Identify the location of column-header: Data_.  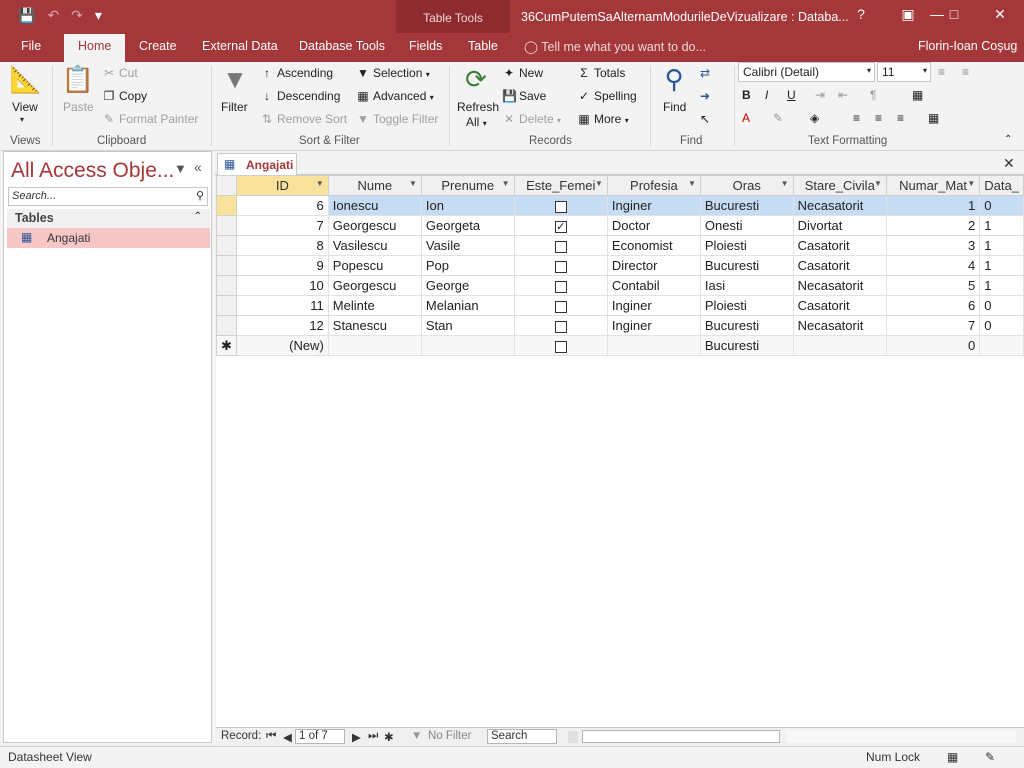
(1001, 185).